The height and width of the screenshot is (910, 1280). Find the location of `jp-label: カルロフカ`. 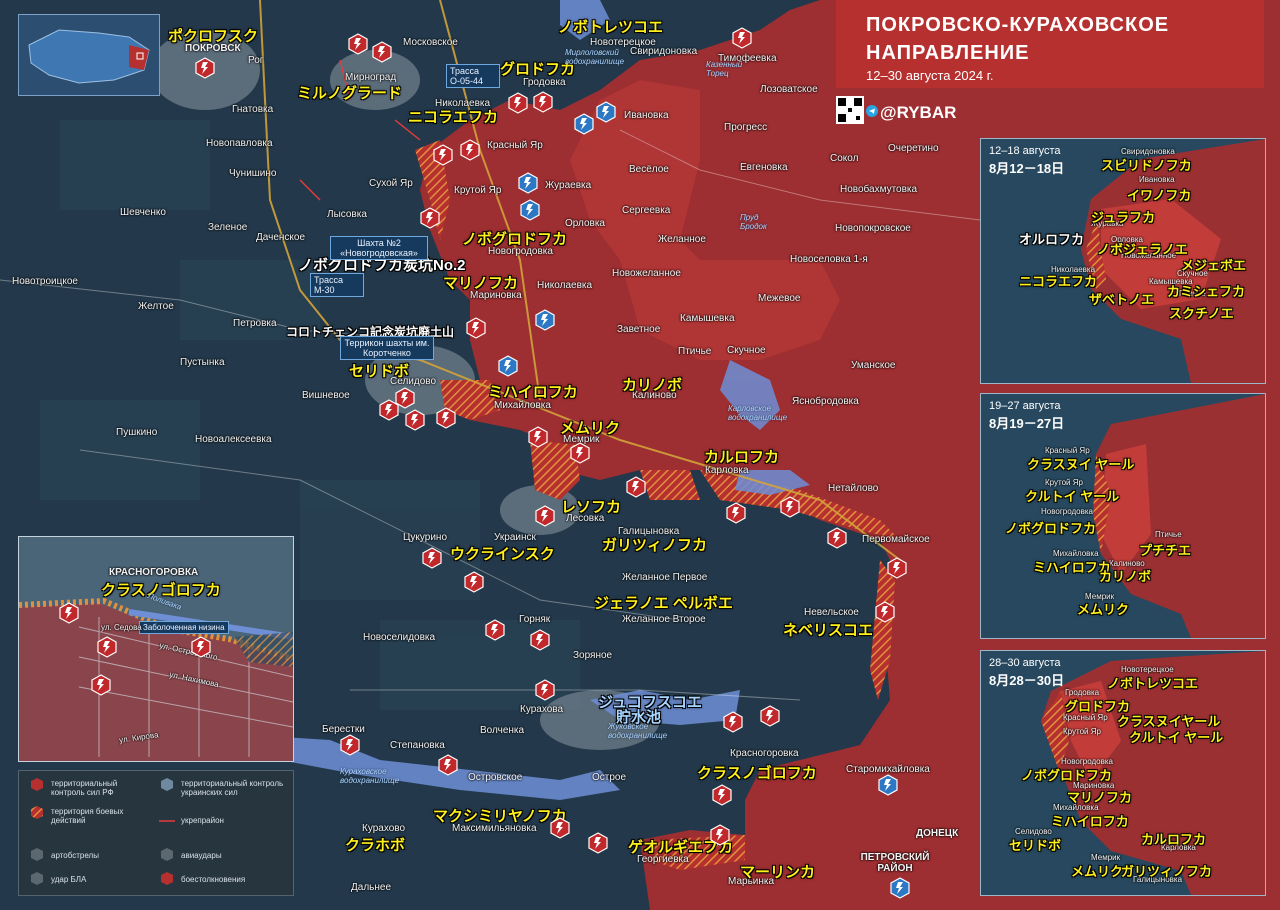

jp-label: カルロフカ is located at coordinates (742, 457).